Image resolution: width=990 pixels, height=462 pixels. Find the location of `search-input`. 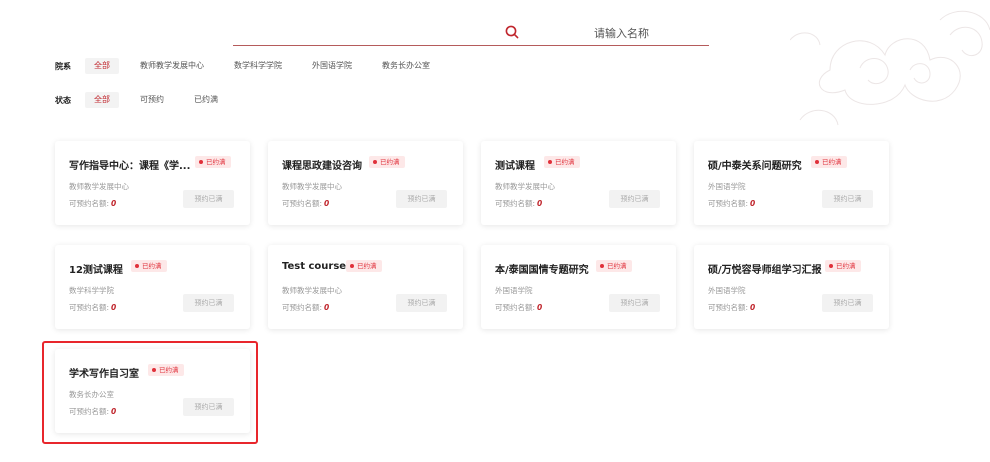

search-input is located at coordinates (454, 33).